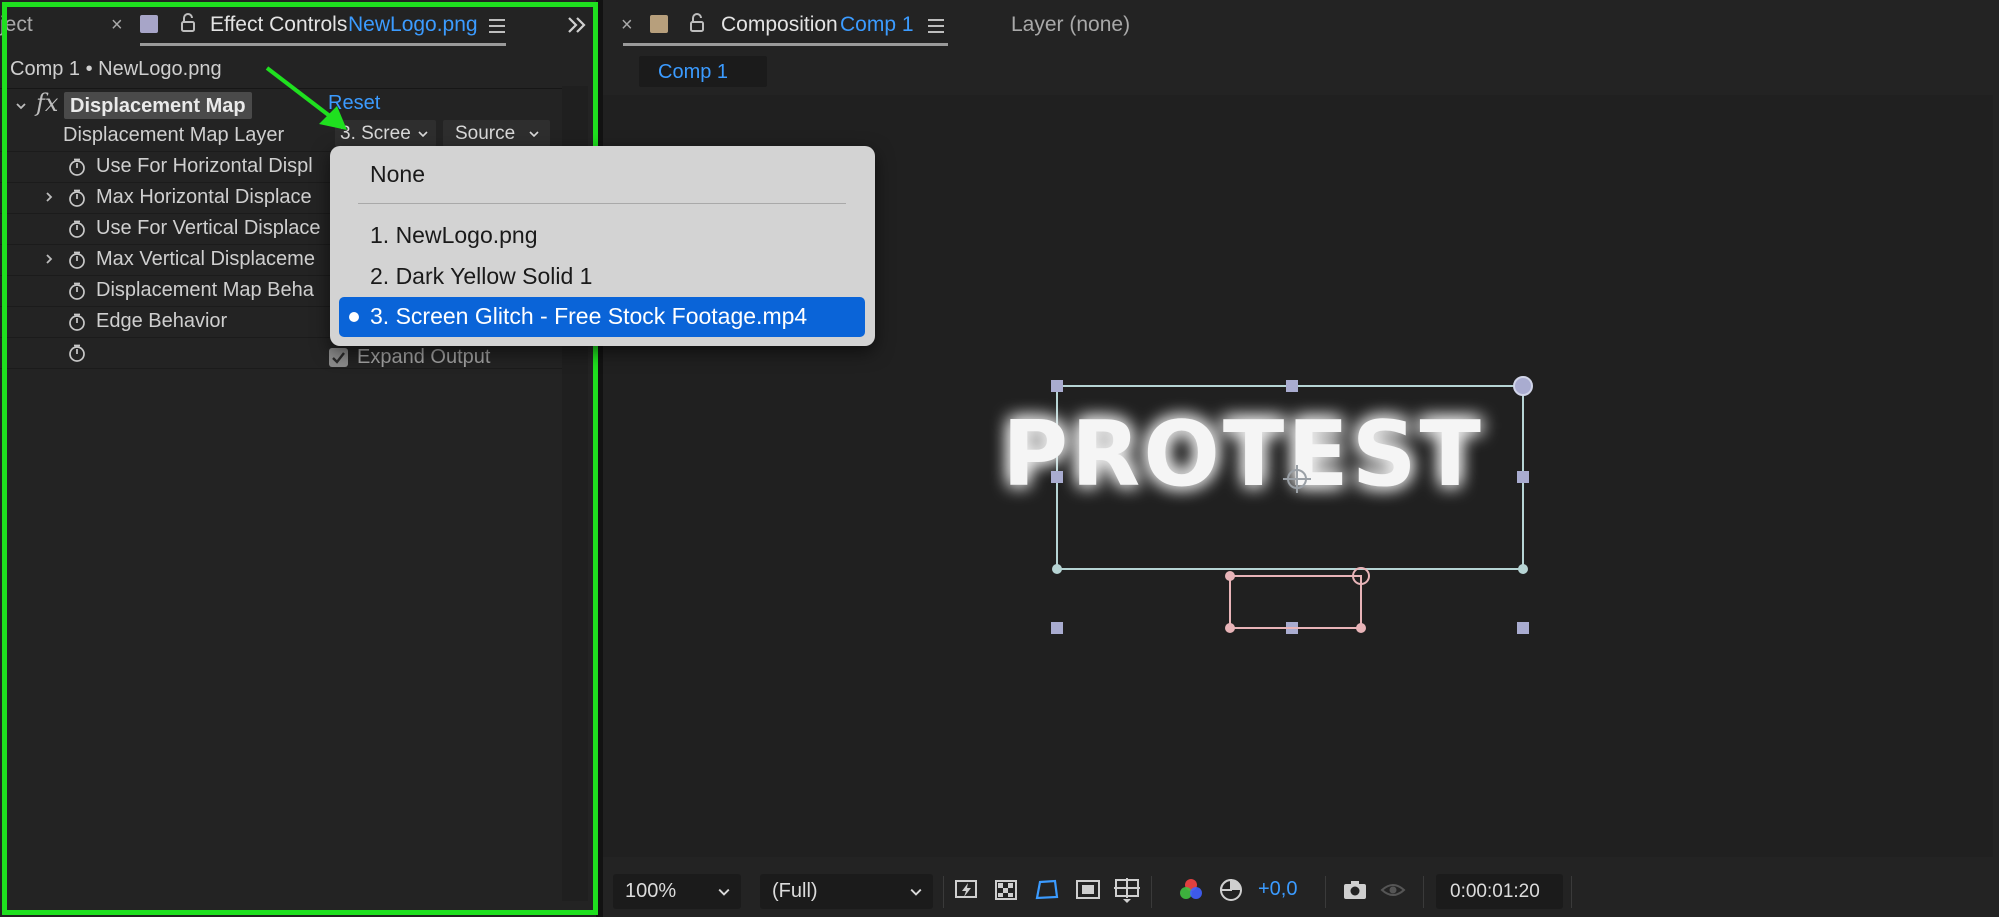 Image resolution: width=1999 pixels, height=917 pixels. I want to click on effect-name: Displacement Map, so click(158, 106).